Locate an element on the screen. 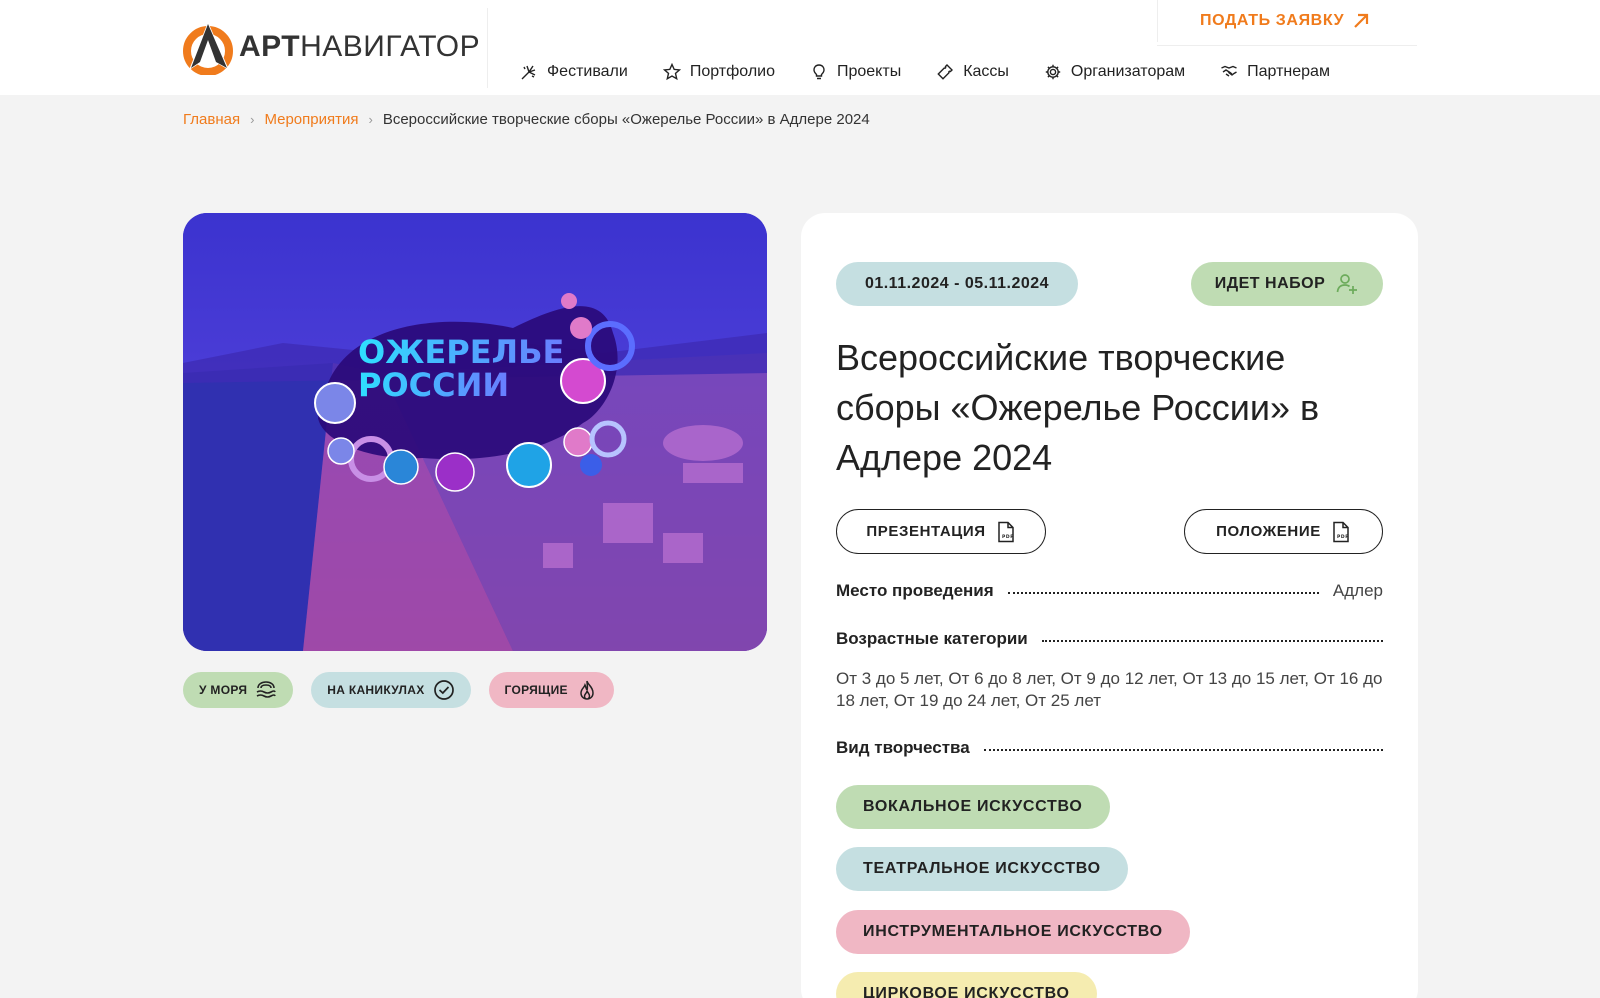 This screenshot has height=998, width=1600. tag-by-sea: У МОРЯ is located at coordinates (238, 690).